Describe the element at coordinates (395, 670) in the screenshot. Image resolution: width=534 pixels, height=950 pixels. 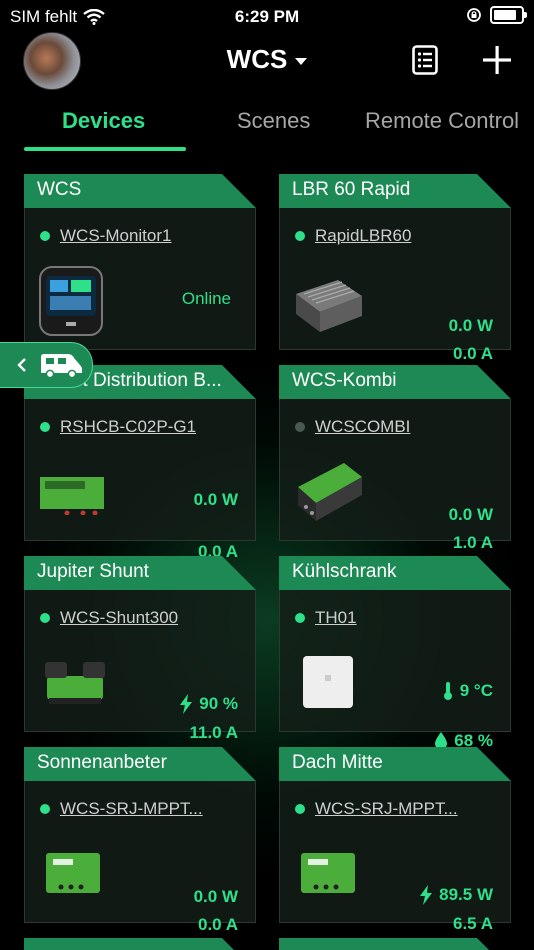
I see `card-body: TH01 9 °C 68 %` at that location.